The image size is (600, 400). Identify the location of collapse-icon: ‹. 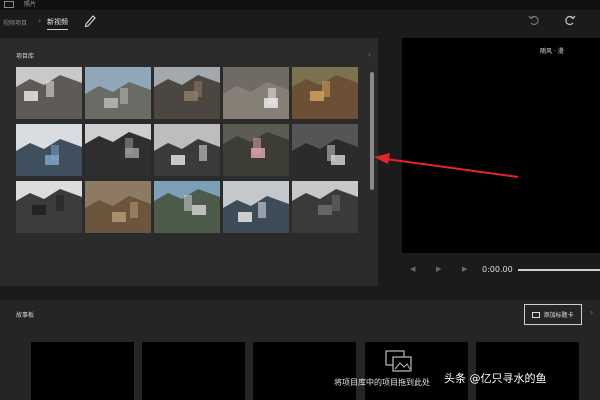
(369, 54).